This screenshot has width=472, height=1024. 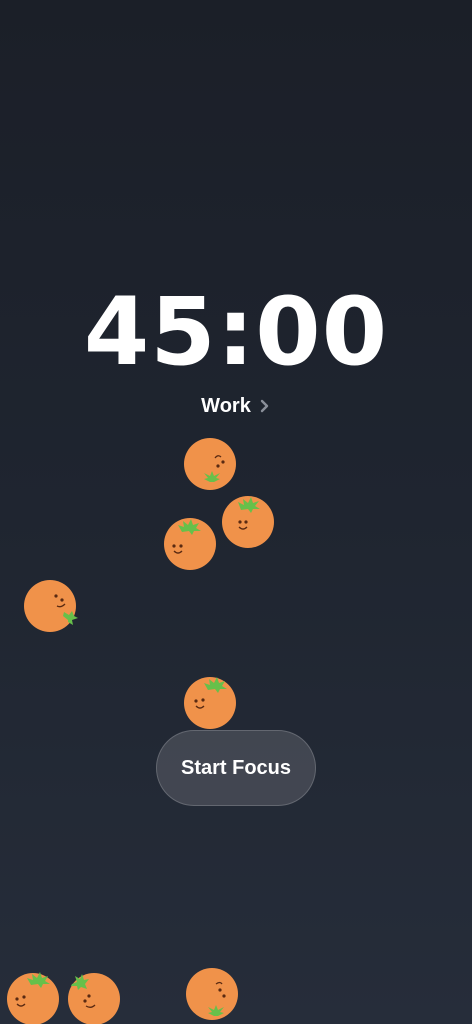 What do you see at coordinates (236, 768) in the screenshot?
I see `start-focus-button: Start Focus` at bounding box center [236, 768].